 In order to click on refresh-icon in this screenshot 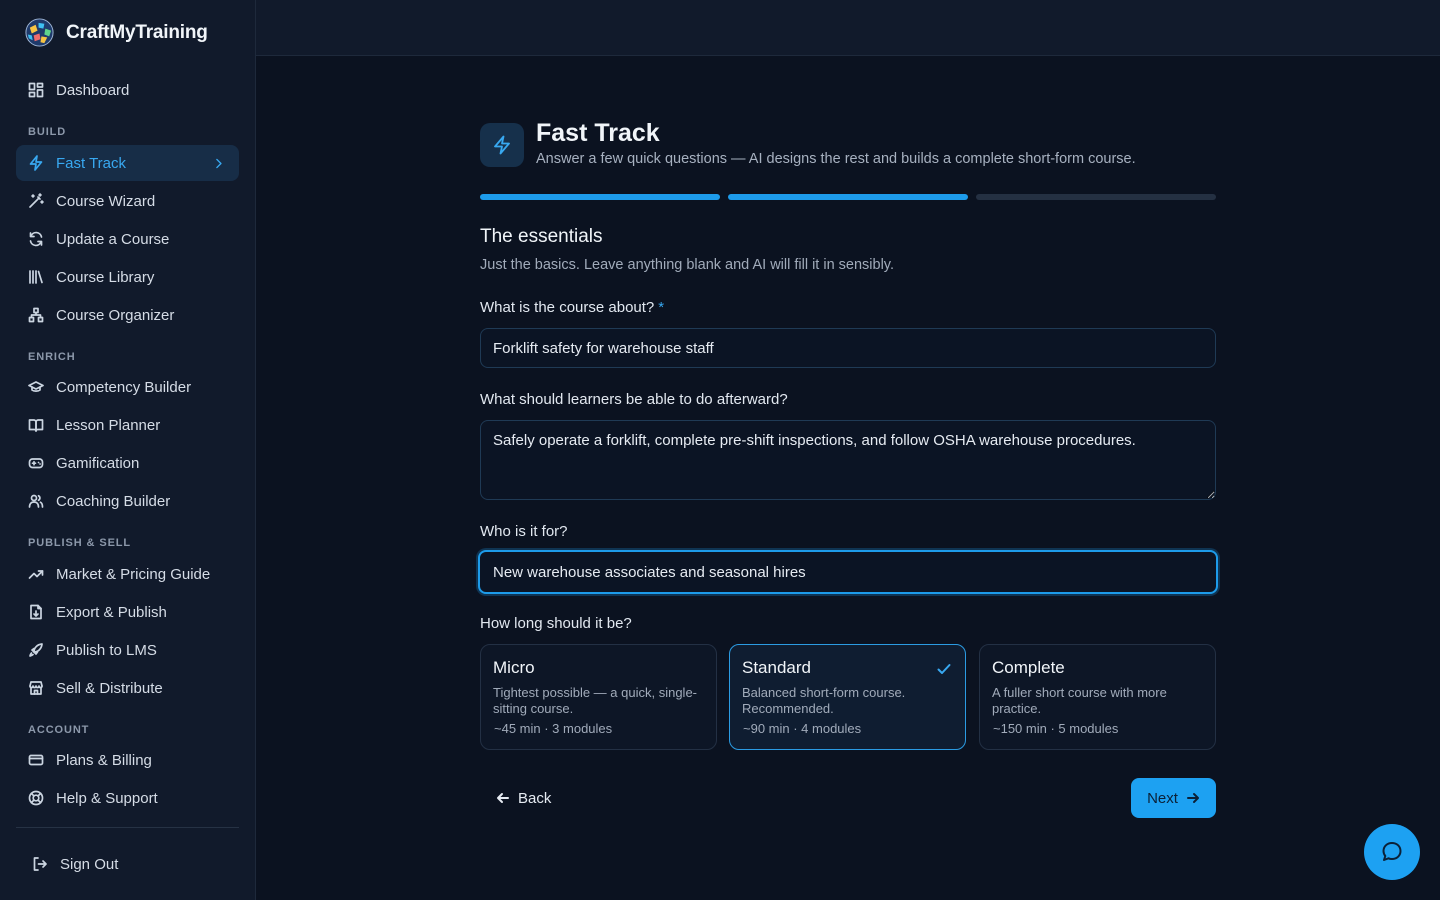, I will do `click(36, 239)`.